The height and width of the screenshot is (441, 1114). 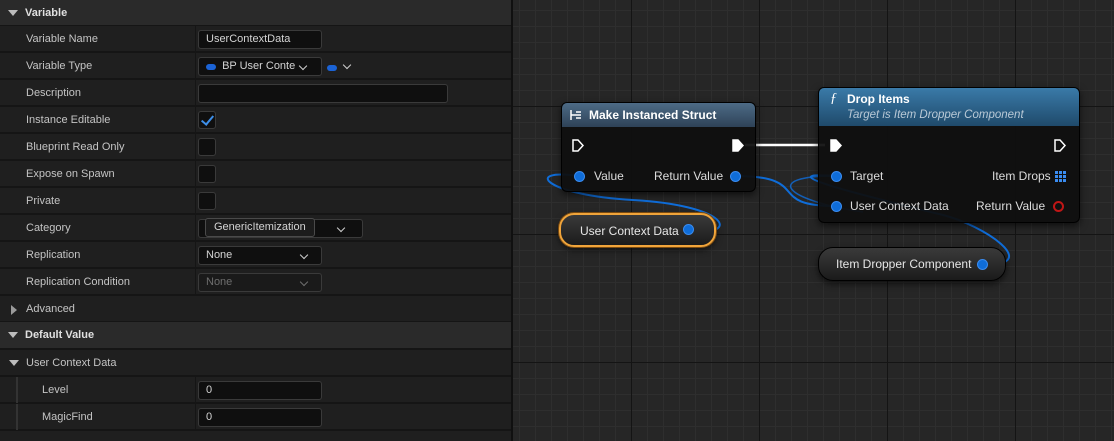 What do you see at coordinates (836, 206) in the screenshot?
I see `user-context-data-pin` at bounding box center [836, 206].